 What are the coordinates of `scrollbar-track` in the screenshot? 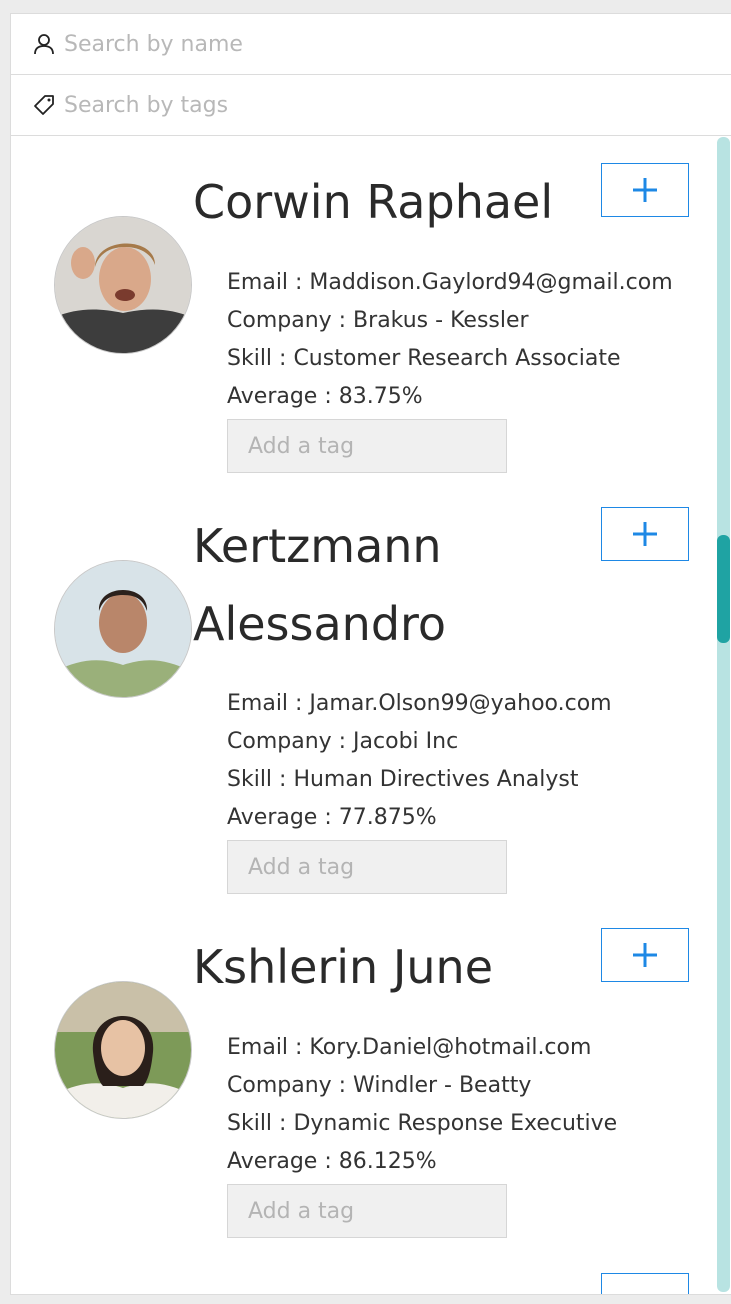 It's located at (723, 714).